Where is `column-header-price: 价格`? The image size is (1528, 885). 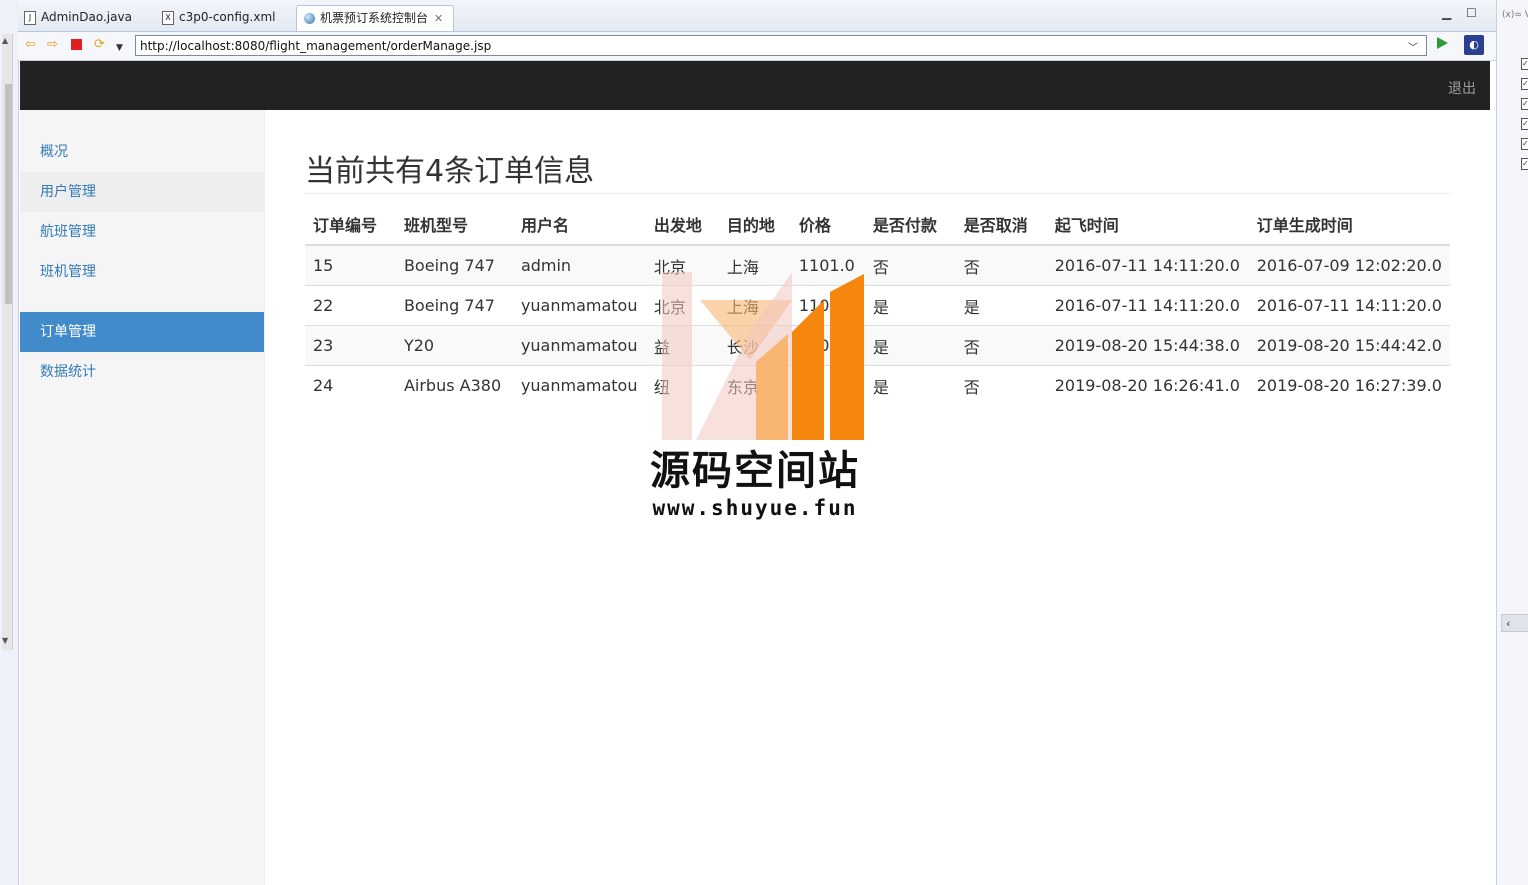 column-header-price: 价格 is located at coordinates (827, 225).